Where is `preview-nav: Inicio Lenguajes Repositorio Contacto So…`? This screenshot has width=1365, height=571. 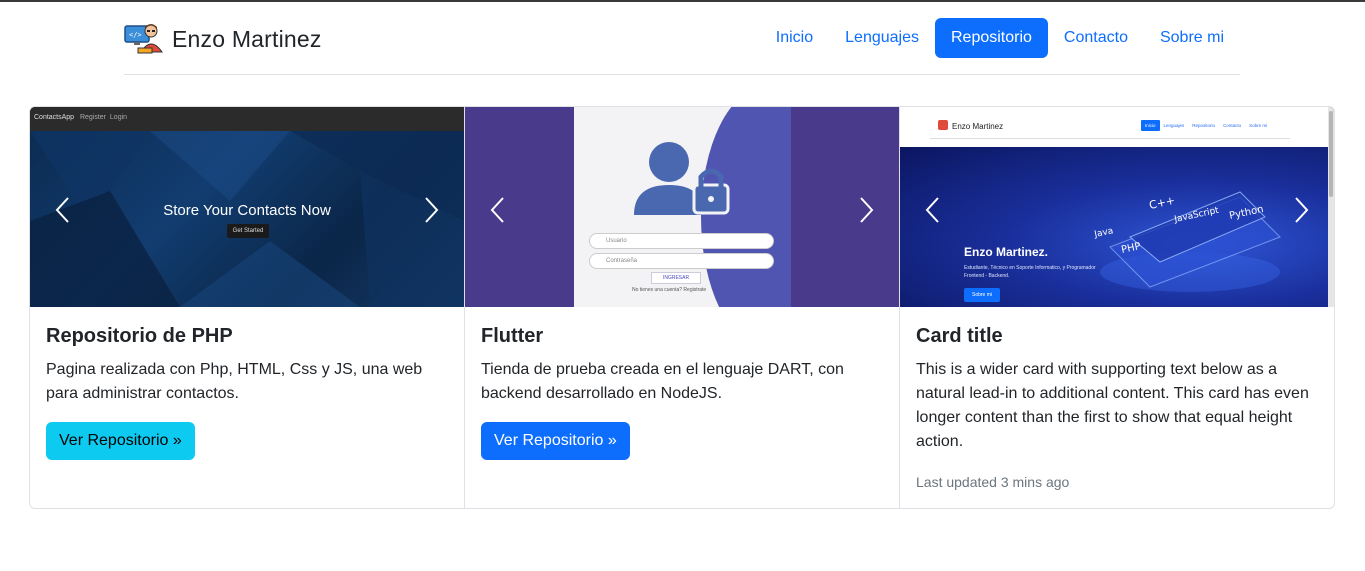 preview-nav: Inicio Lenguajes Repositorio Contacto So… is located at coordinates (1206, 125).